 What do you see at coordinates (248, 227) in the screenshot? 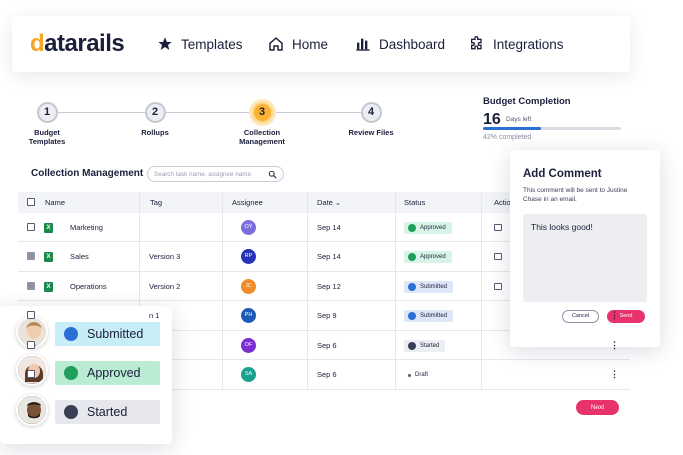
I see `assignee-avatar: OY` at bounding box center [248, 227].